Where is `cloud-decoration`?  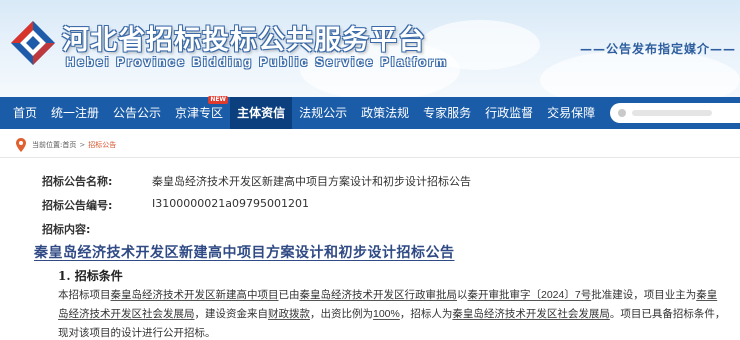
cloud-decoration is located at coordinates (640, 73).